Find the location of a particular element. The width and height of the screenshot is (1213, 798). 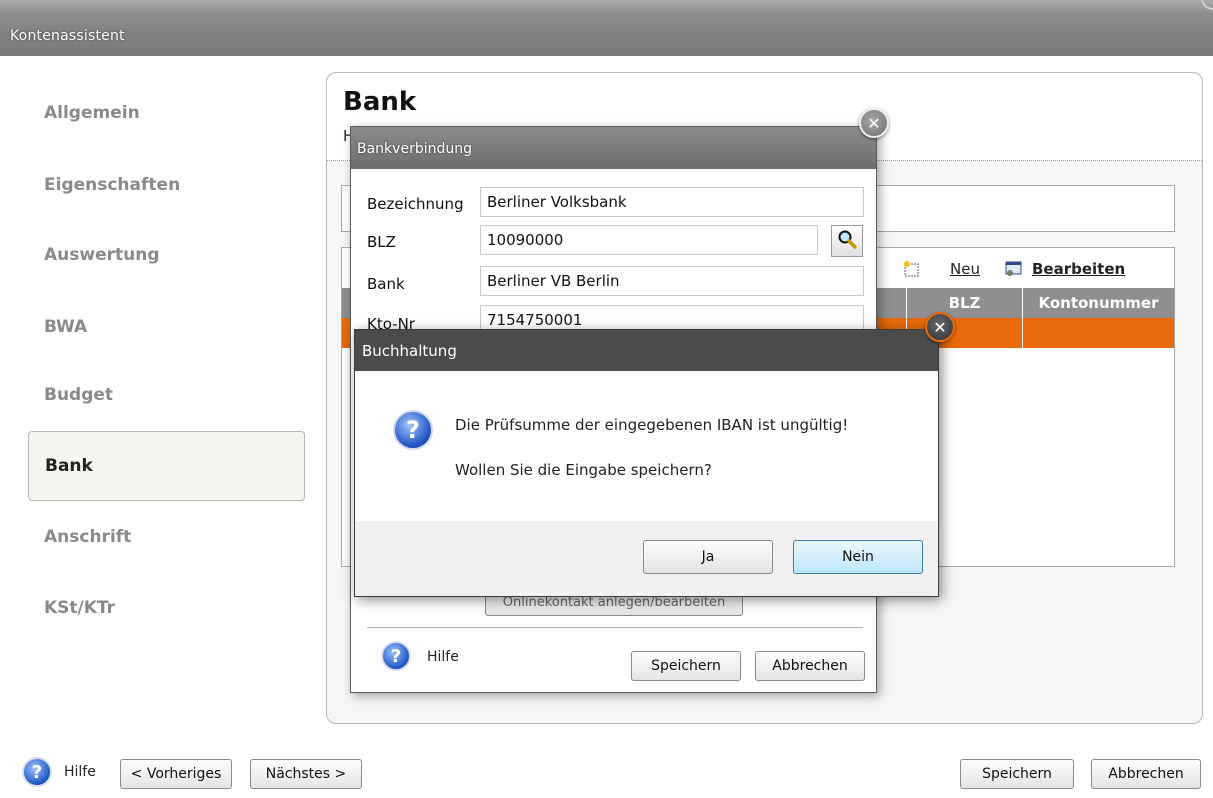

message-line-2: Wollen Sie die Eingabe speichern? is located at coordinates (583, 470).